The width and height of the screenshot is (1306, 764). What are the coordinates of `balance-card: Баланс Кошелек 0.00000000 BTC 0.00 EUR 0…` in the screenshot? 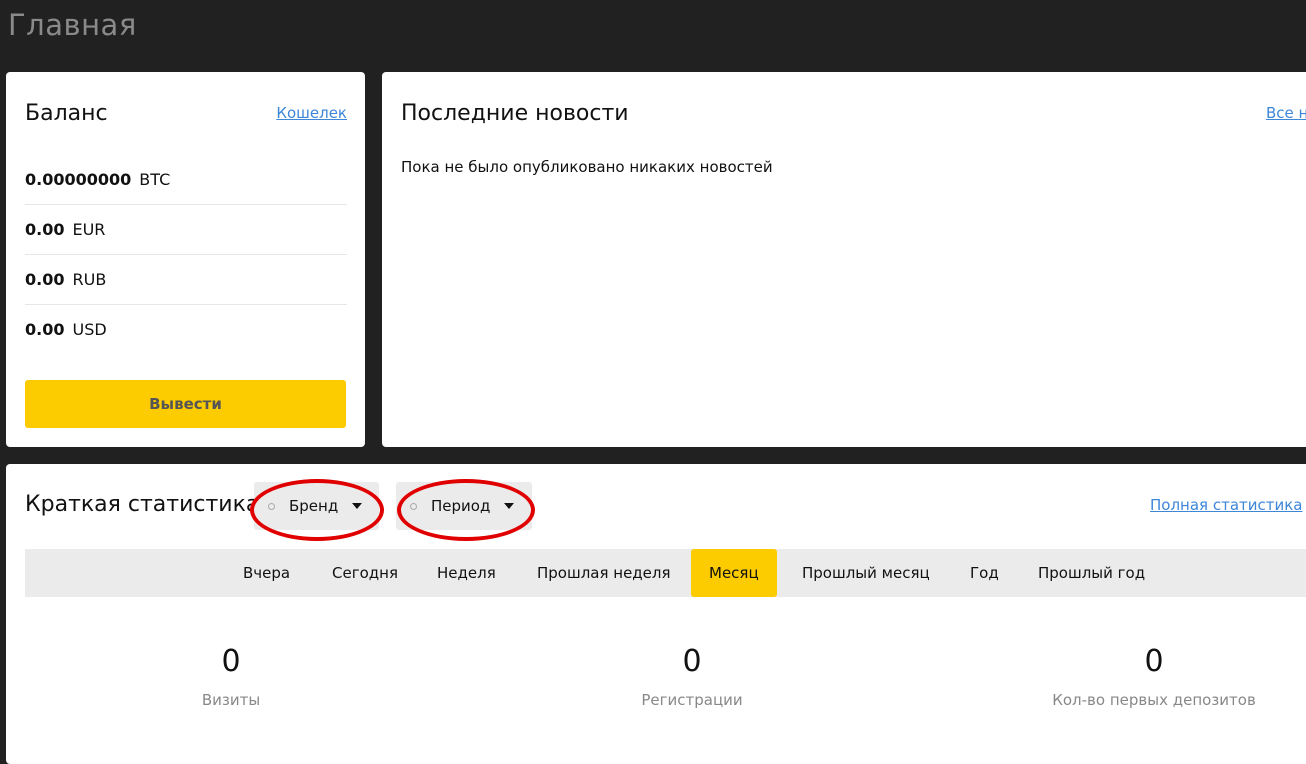 It's located at (185, 259).